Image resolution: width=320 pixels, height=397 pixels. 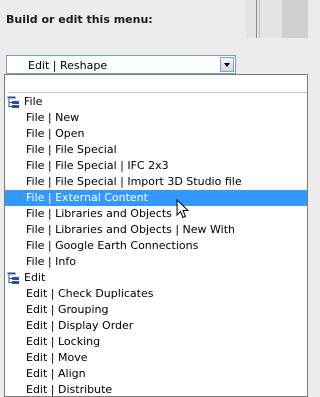 What do you see at coordinates (156, 342) in the screenshot?
I see `menu-item-row: Edit | Locking` at bounding box center [156, 342].